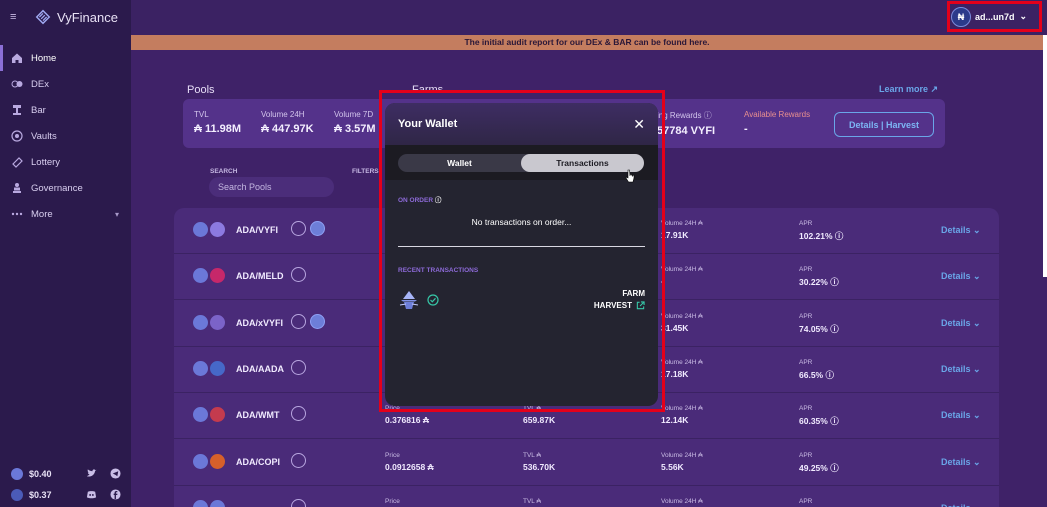 The height and width of the screenshot is (507, 1047). Describe the element at coordinates (521, 124) in the screenshot. I see `modal-header: Your Wallet ✕` at that location.